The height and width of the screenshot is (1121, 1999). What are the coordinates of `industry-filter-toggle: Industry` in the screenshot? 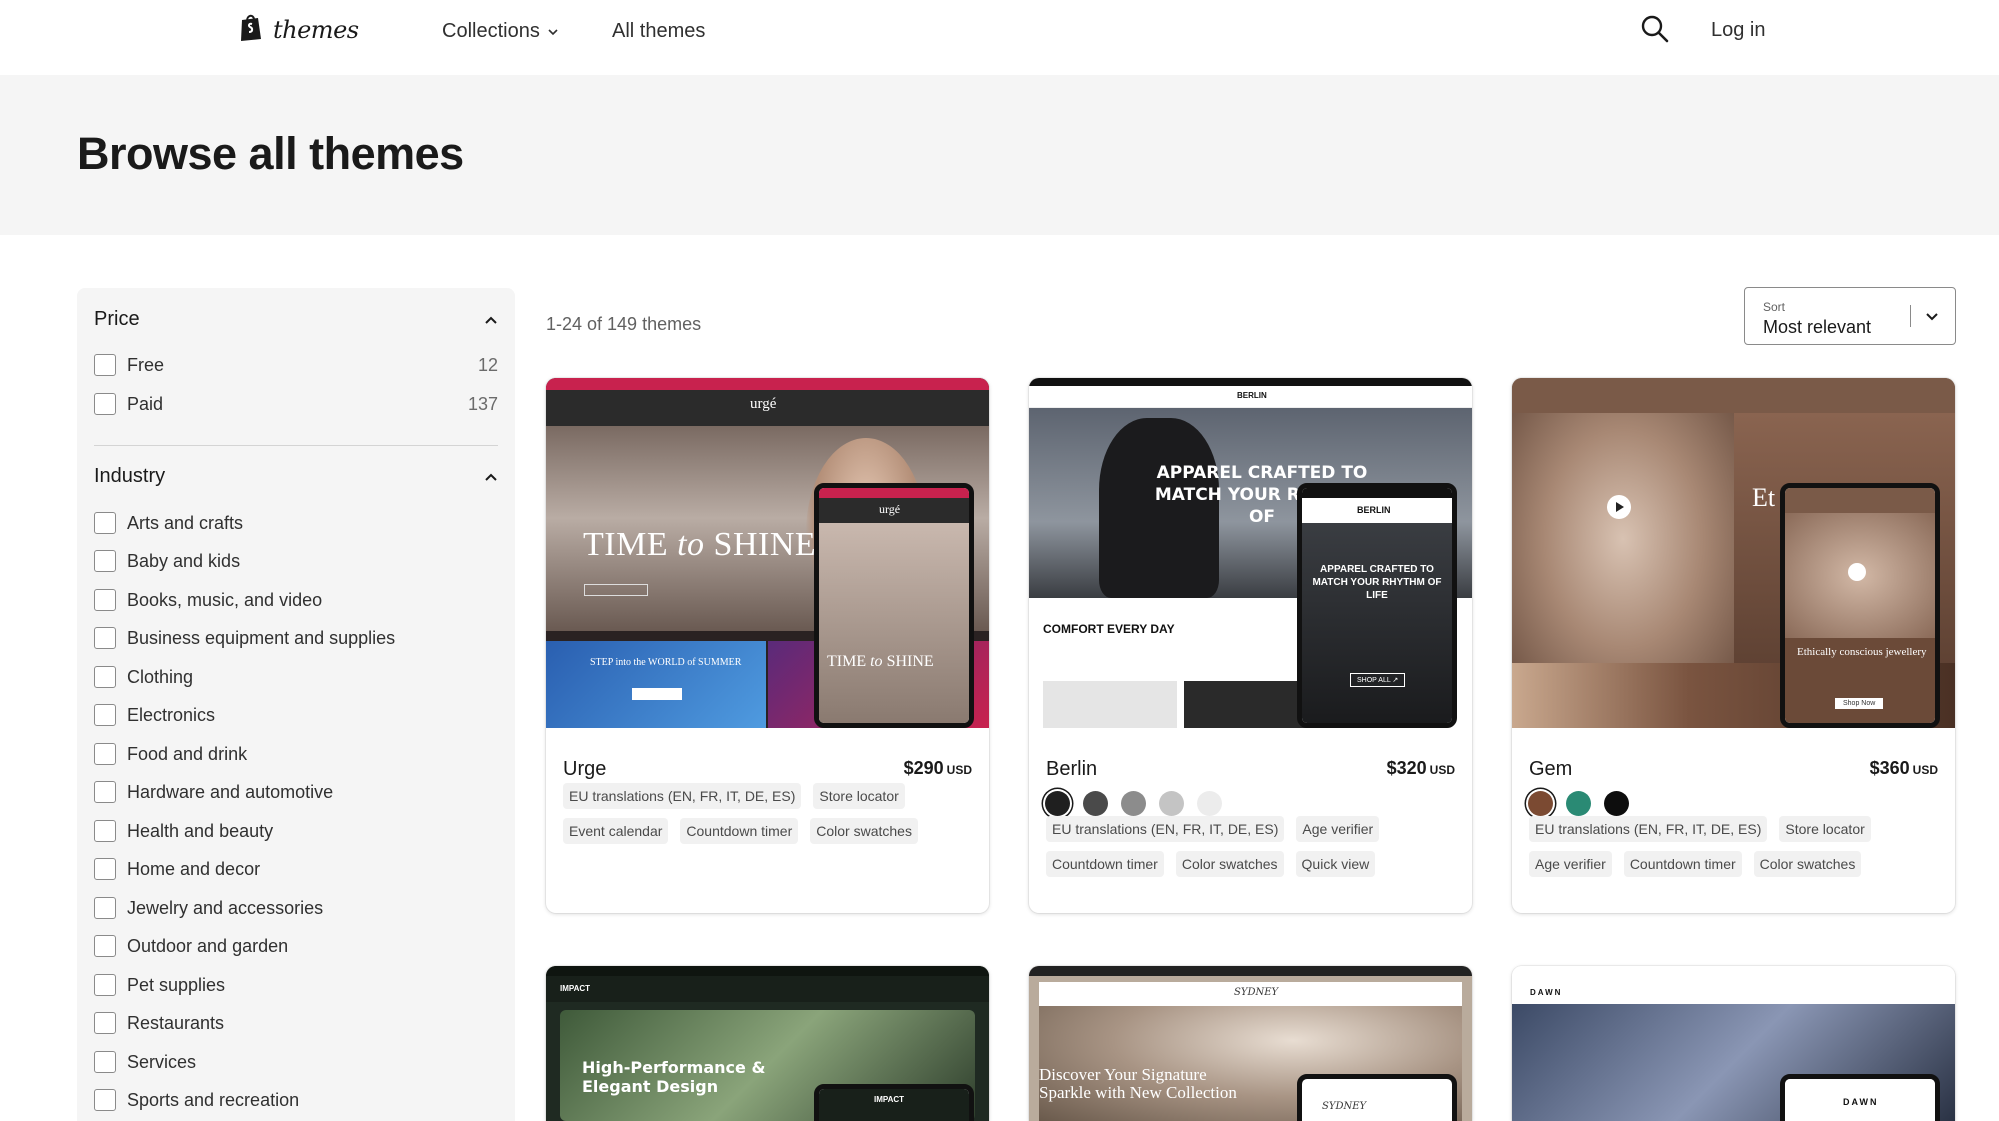 It's located at (296, 476).